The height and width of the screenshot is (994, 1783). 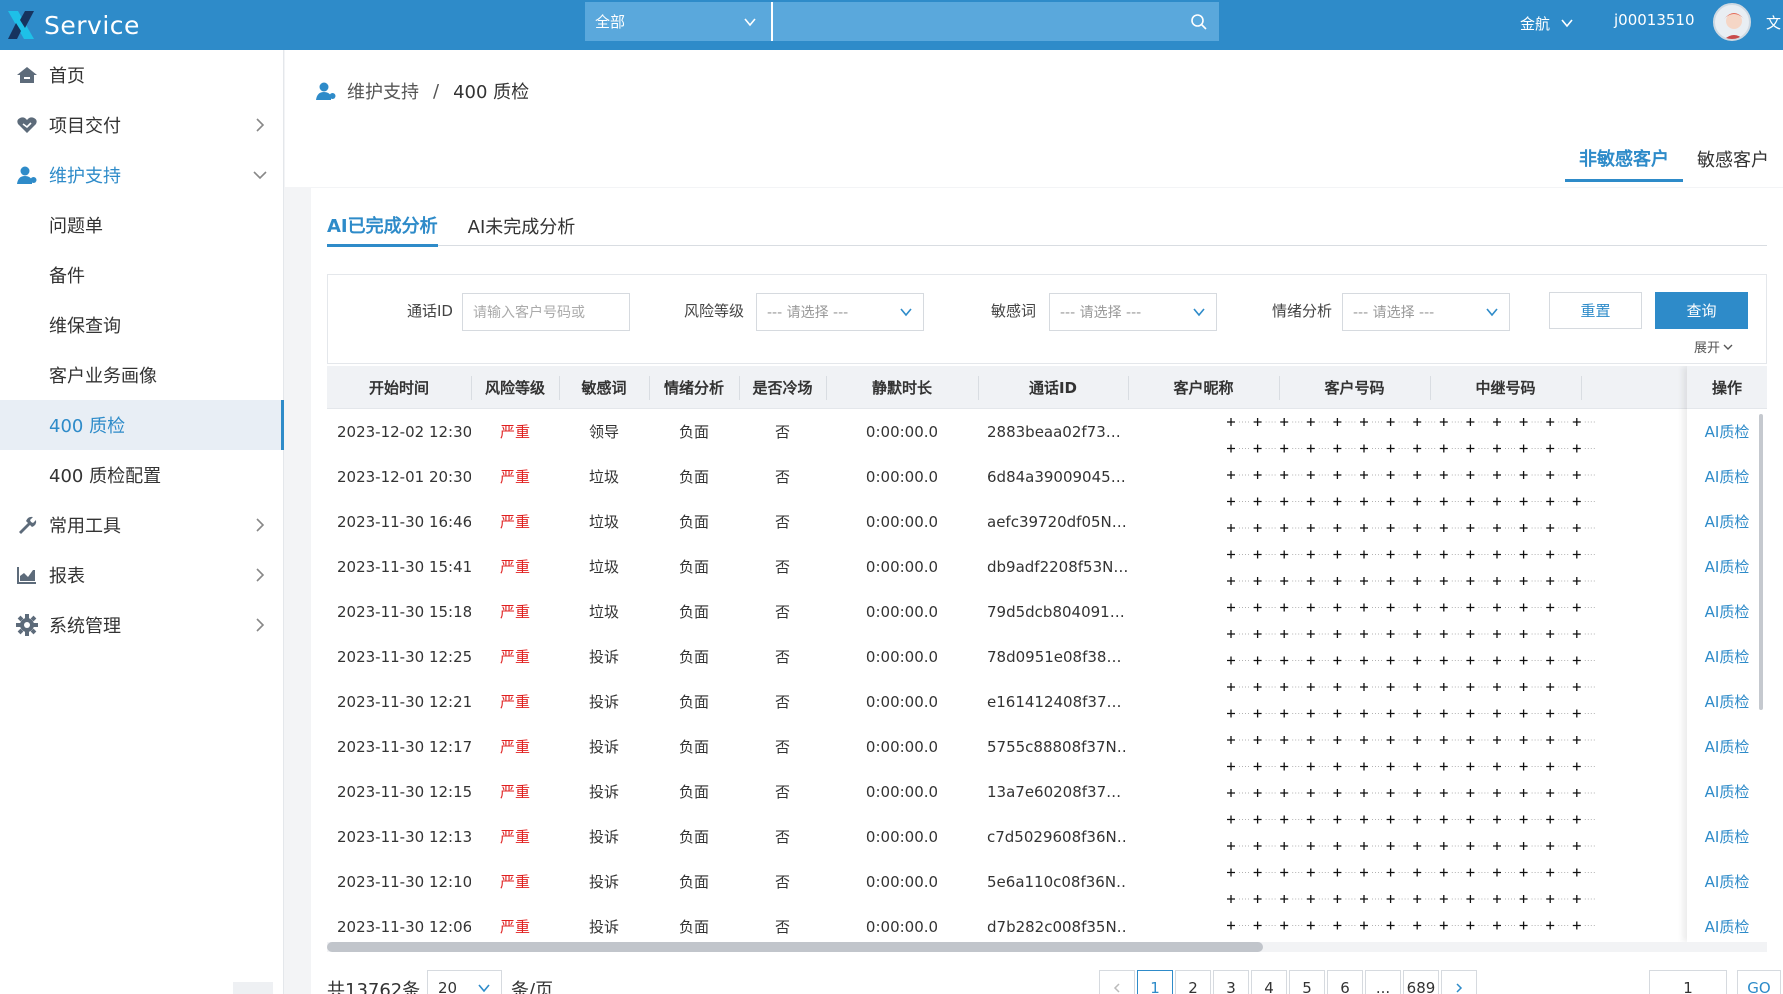 What do you see at coordinates (141, 375) in the screenshot?
I see `sidebar-item-customer-profile: 客户业务画像` at bounding box center [141, 375].